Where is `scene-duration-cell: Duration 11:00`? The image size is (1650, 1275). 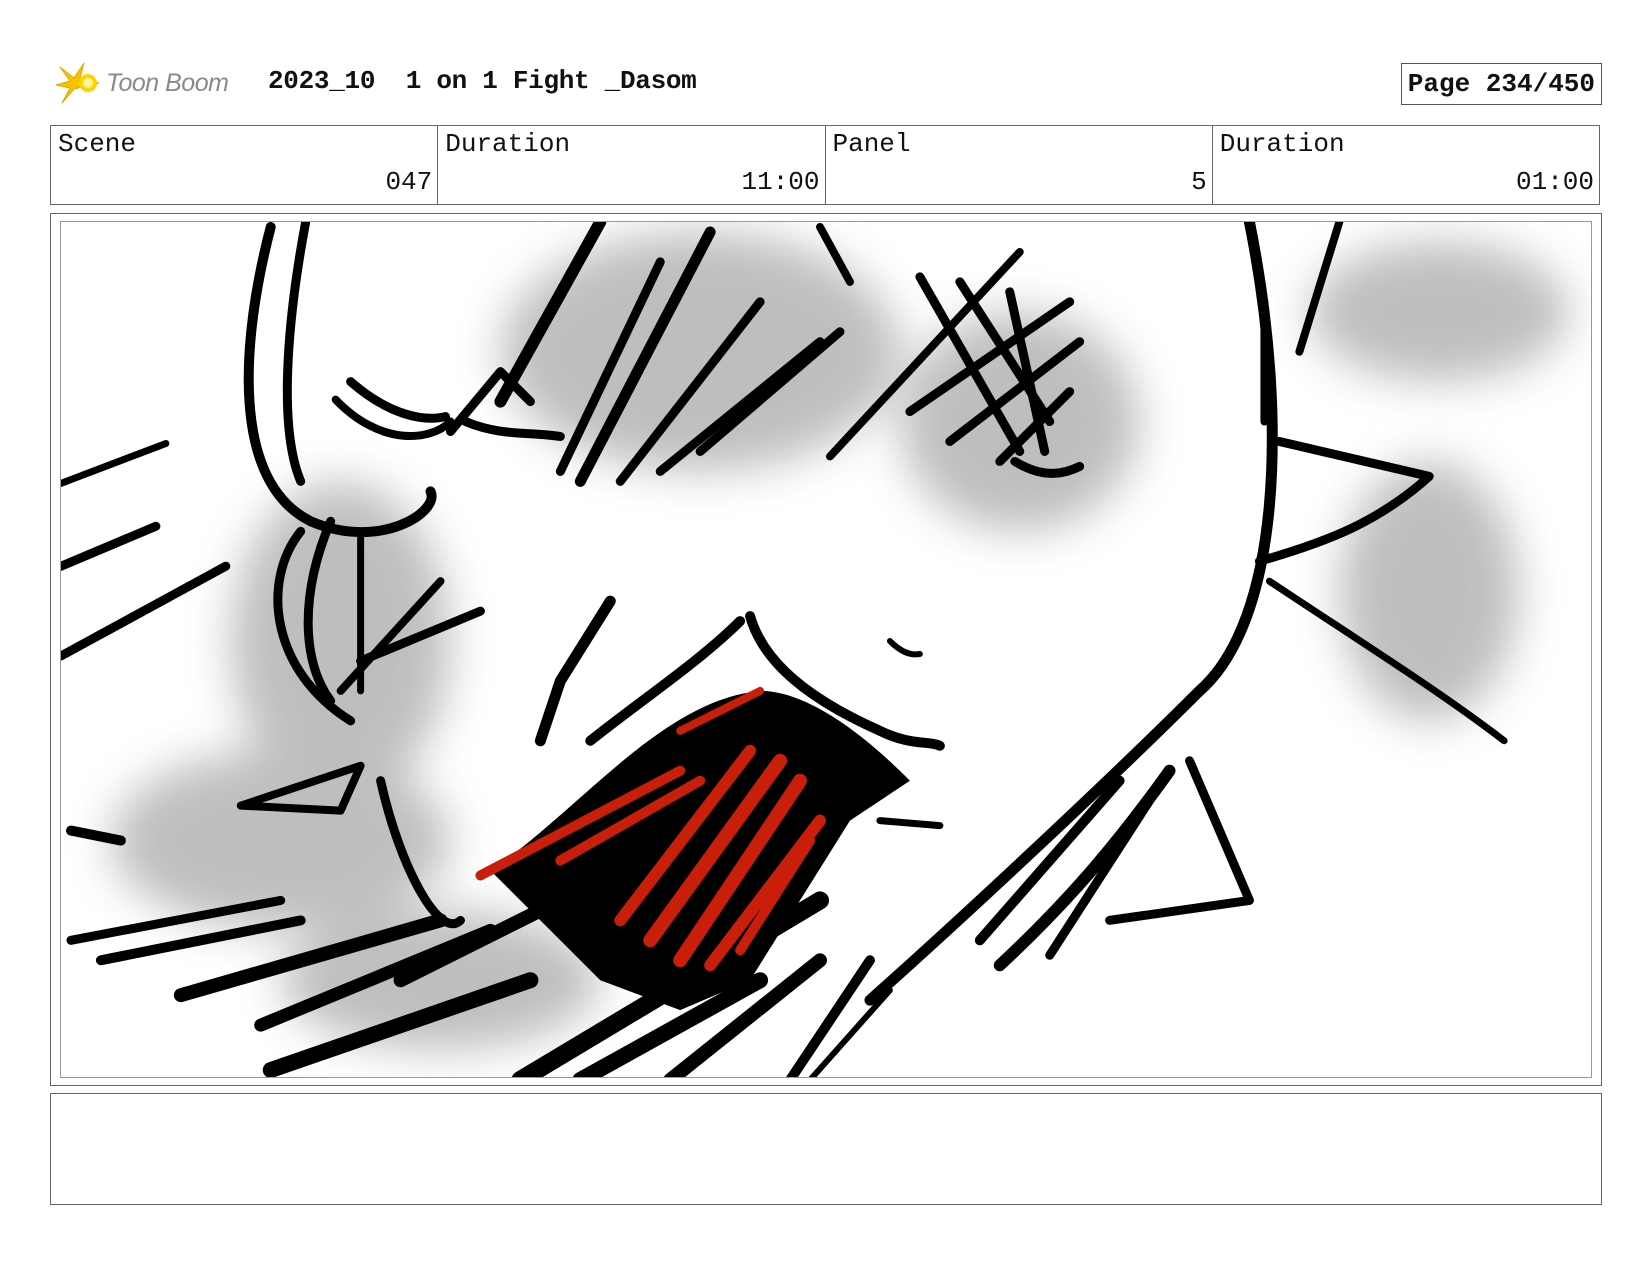 scene-duration-cell: Duration 11:00 is located at coordinates (632, 165).